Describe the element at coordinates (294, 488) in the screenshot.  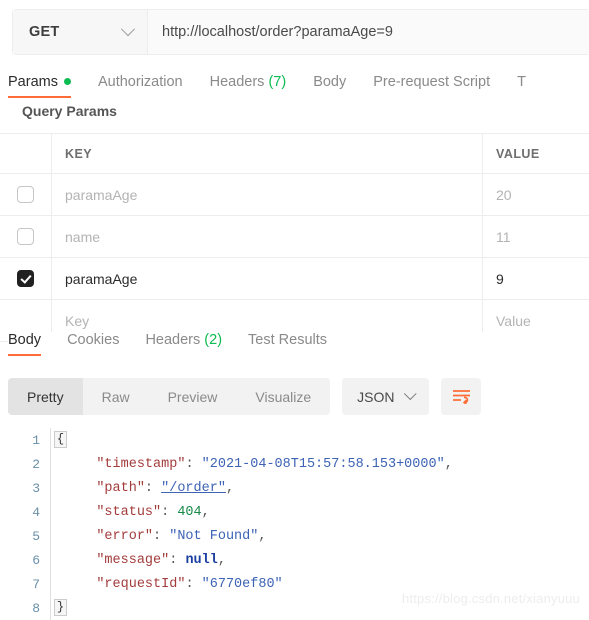
I see `code-line: 3 "path": "/order",` at that location.